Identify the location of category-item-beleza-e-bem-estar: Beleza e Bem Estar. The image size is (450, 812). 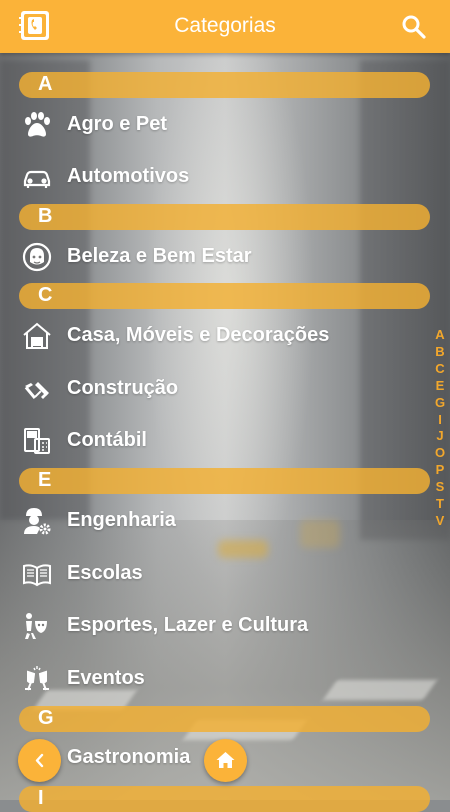
(215, 257).